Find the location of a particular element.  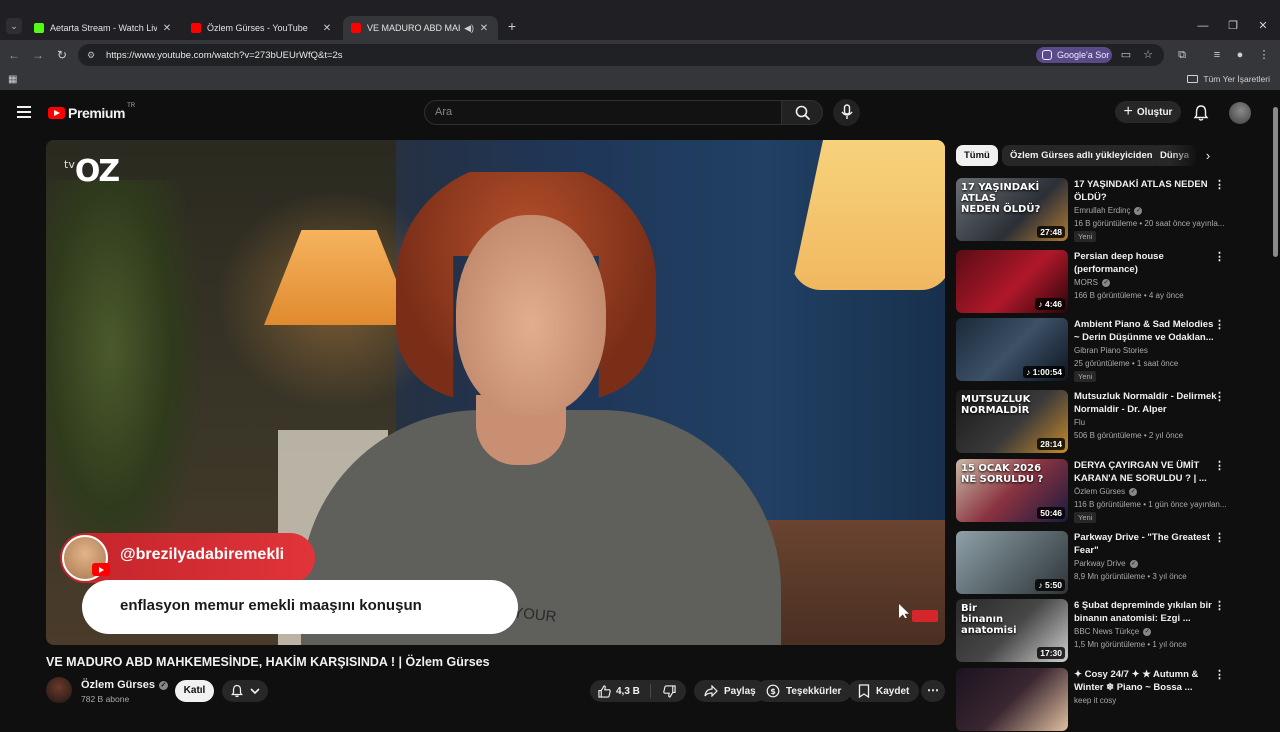

video-thumbnail: 17 YAŞINDAKİ ATLAS NEDEN ÖLDÜ? 27:48 is located at coordinates (1012, 209).